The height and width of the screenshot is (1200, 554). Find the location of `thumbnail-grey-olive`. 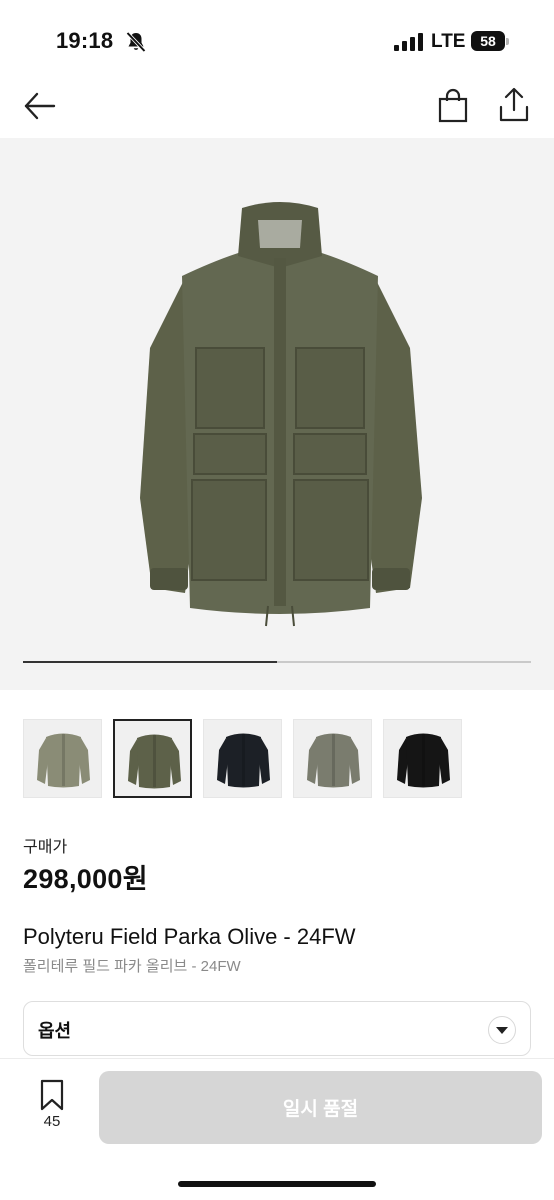

thumbnail-grey-olive is located at coordinates (332, 758).